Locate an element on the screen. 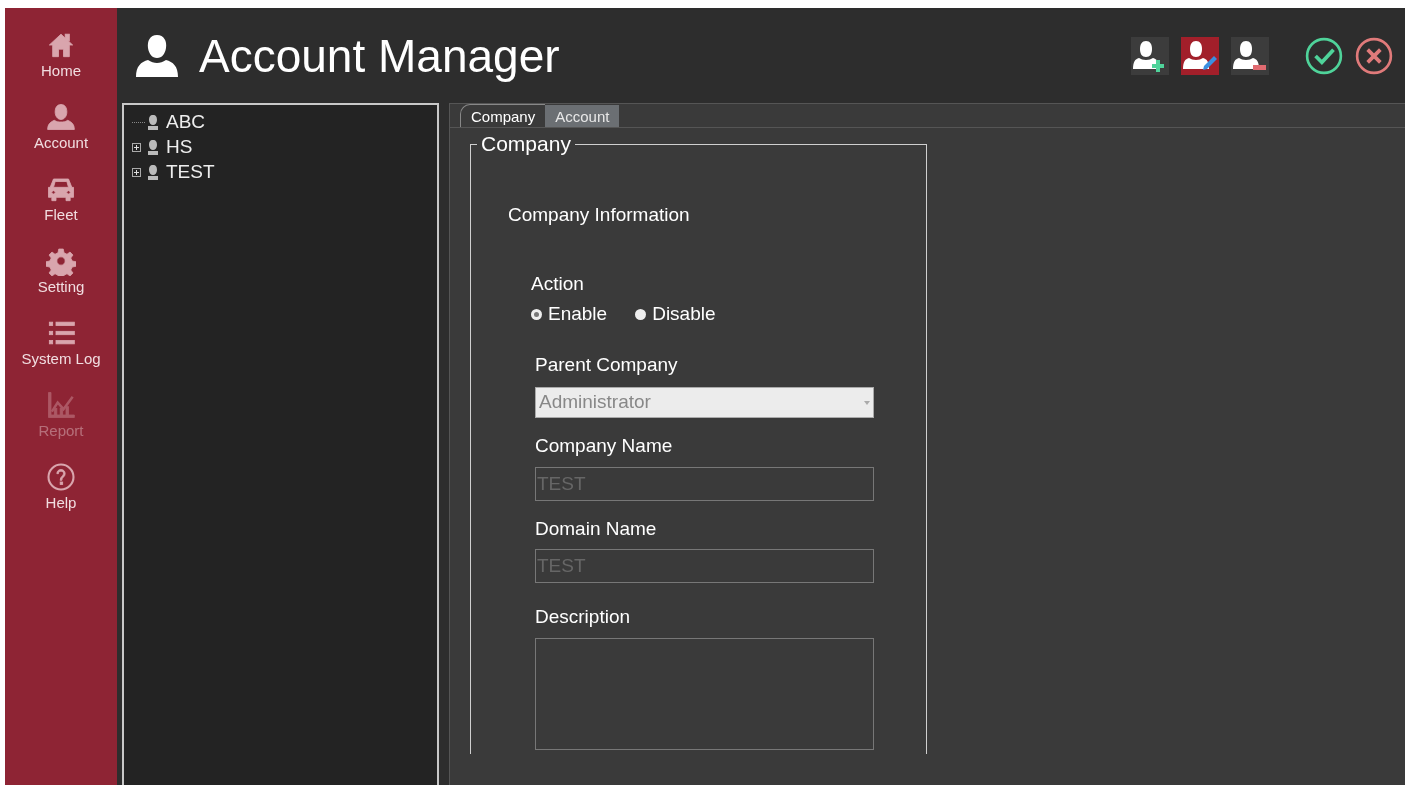 This screenshot has height=785, width=1405. tab: Company is located at coordinates (503, 115).